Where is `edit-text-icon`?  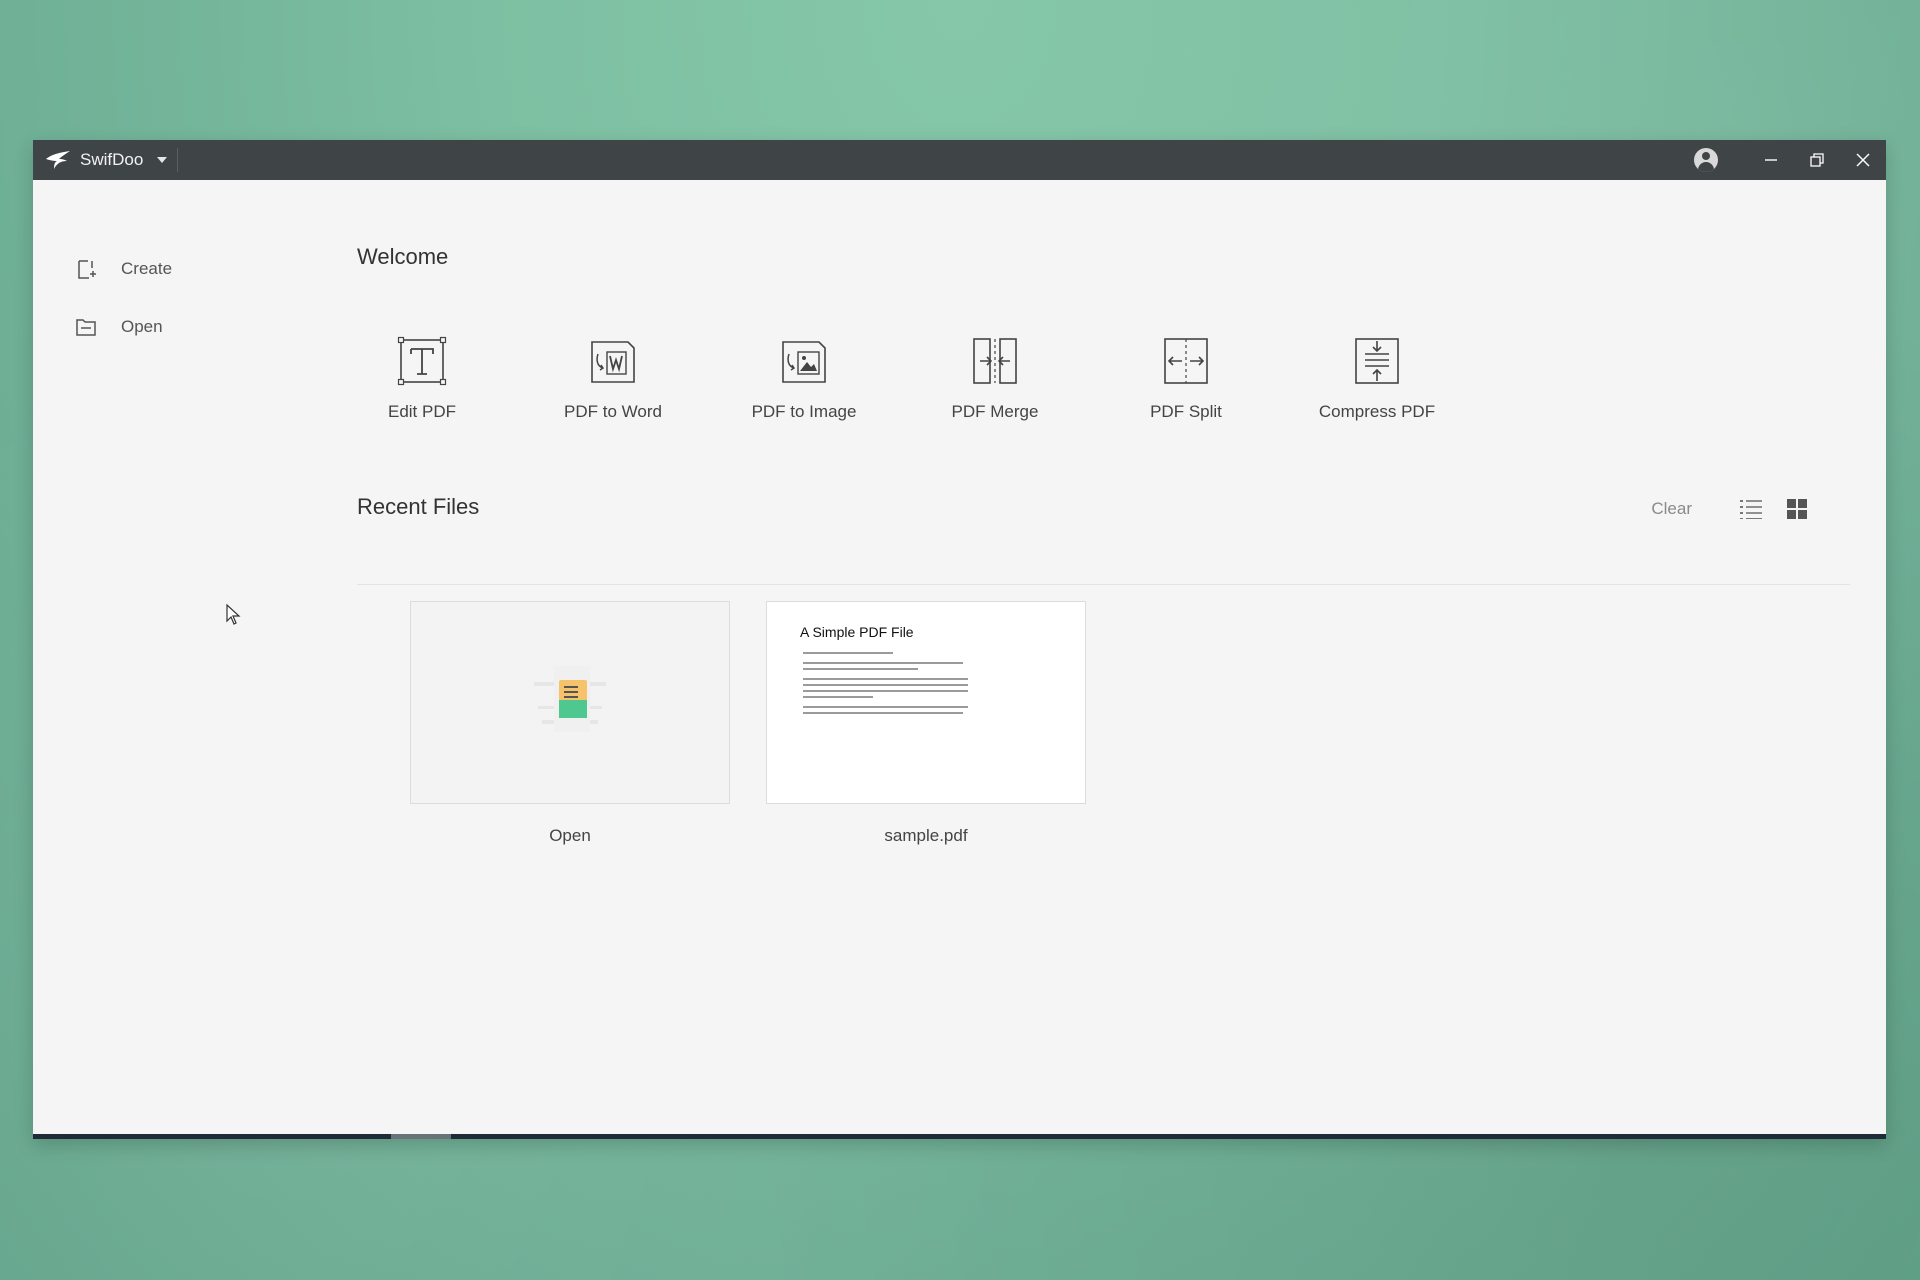
edit-text-icon is located at coordinates (422, 361).